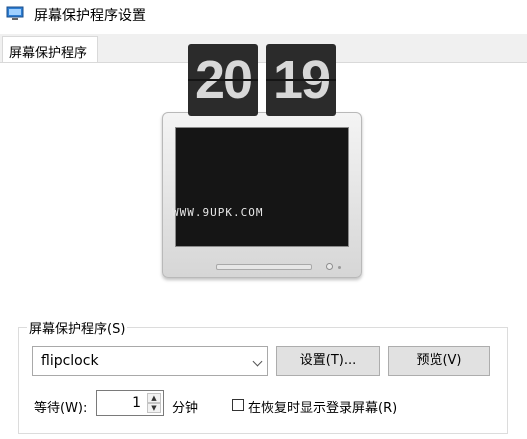  Describe the element at coordinates (154, 398) in the screenshot. I see `stepper-up-icon: ▲` at that location.